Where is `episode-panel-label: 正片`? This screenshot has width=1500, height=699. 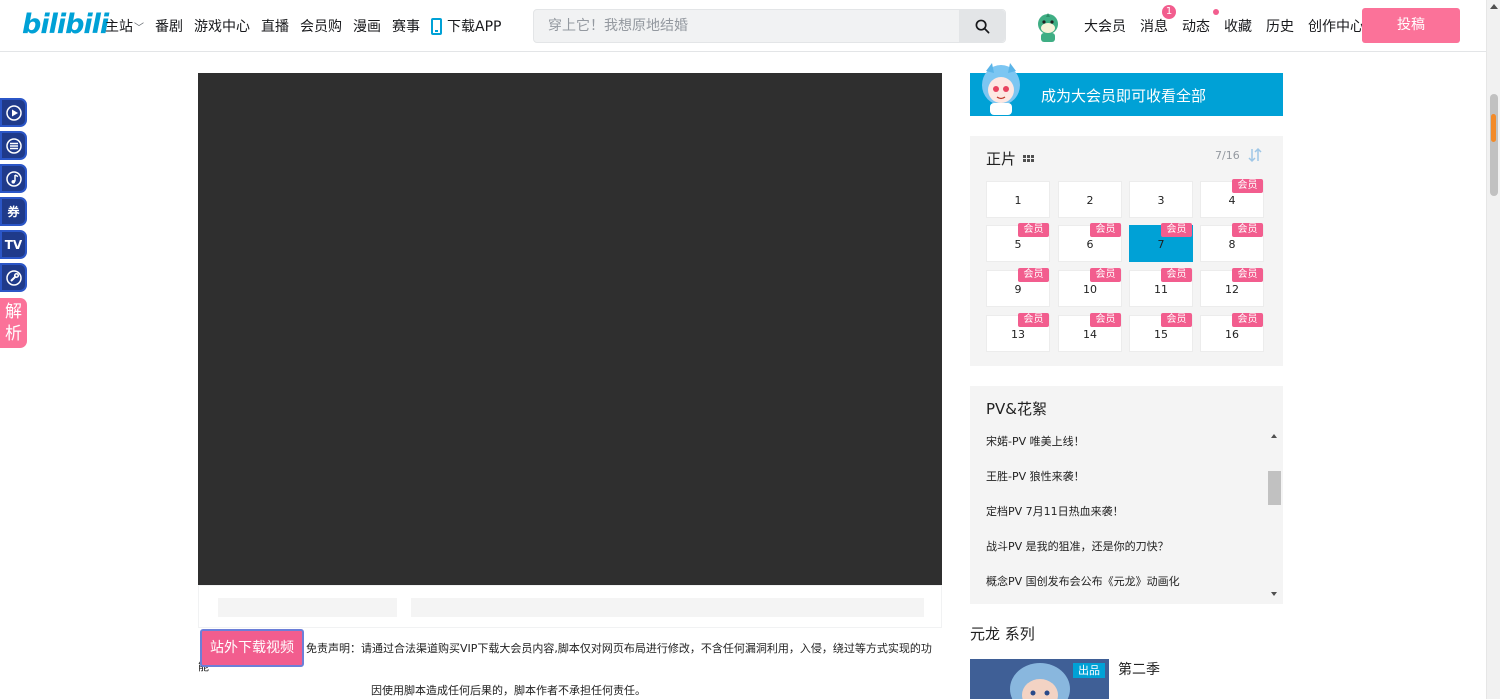 episode-panel-label: 正片 is located at coordinates (1001, 159).